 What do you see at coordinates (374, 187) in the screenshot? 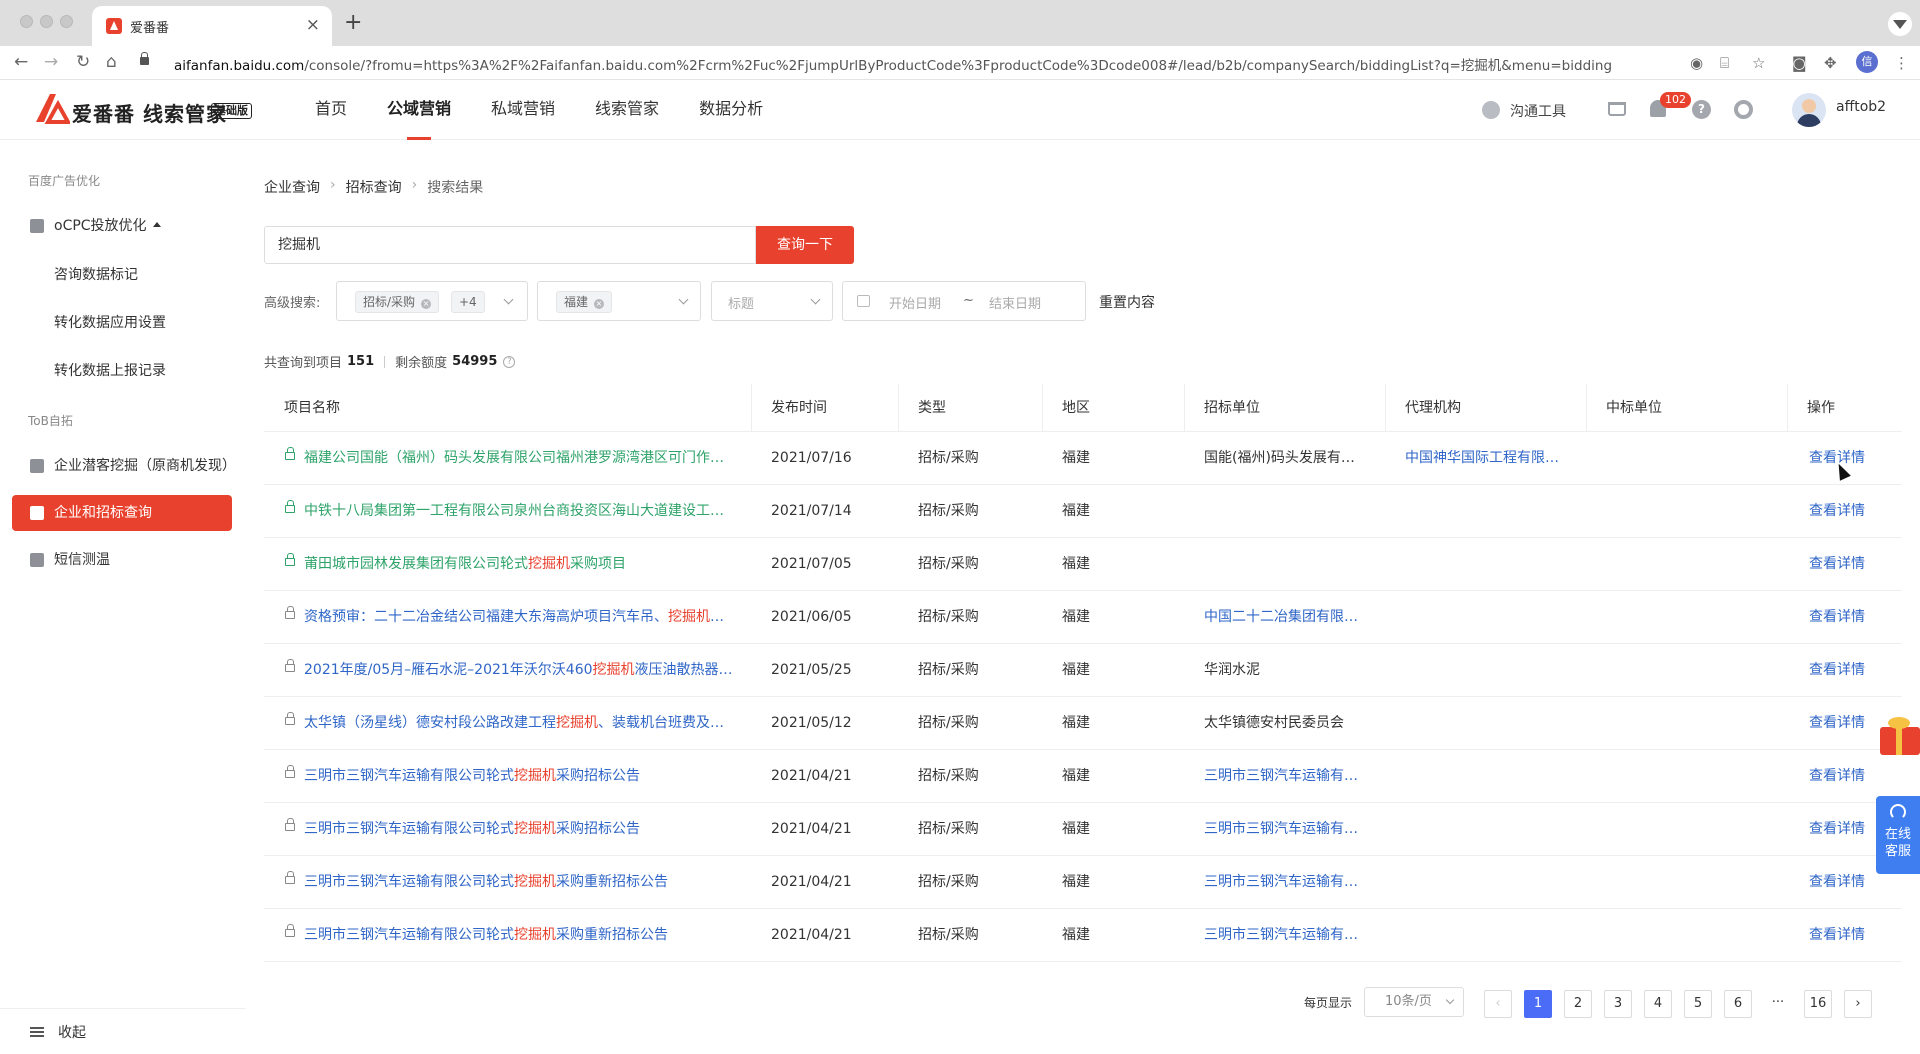
I see `breadcrumb-bidding-search: 招标查询` at bounding box center [374, 187].